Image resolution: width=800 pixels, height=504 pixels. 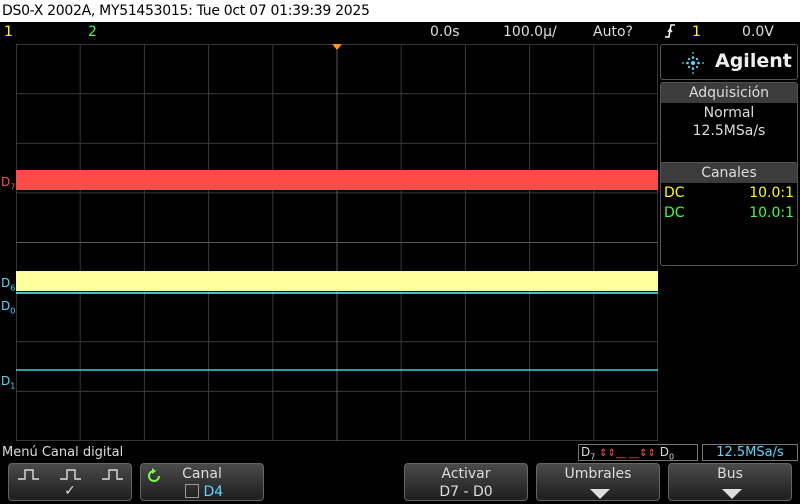 What do you see at coordinates (627, 453) in the screenshot?
I see `bus-pattern: ⇕⇕__ __⇕⇕` at bounding box center [627, 453].